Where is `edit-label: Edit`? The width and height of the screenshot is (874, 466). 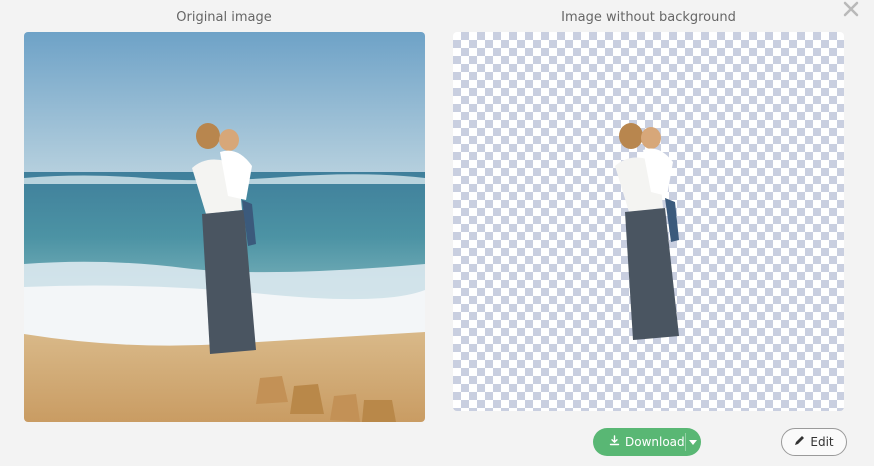 edit-label: Edit is located at coordinates (822, 442).